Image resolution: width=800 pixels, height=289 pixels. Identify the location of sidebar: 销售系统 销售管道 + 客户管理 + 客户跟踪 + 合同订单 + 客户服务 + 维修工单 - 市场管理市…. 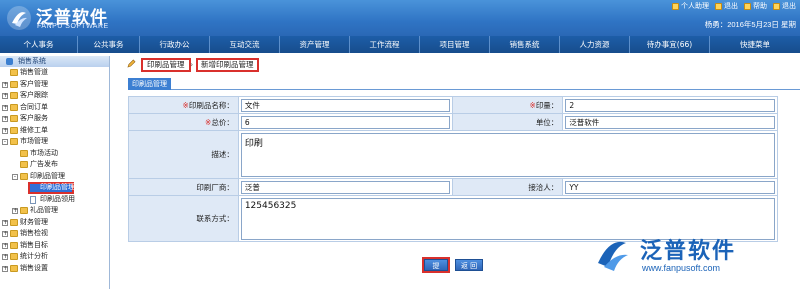
(55, 172).